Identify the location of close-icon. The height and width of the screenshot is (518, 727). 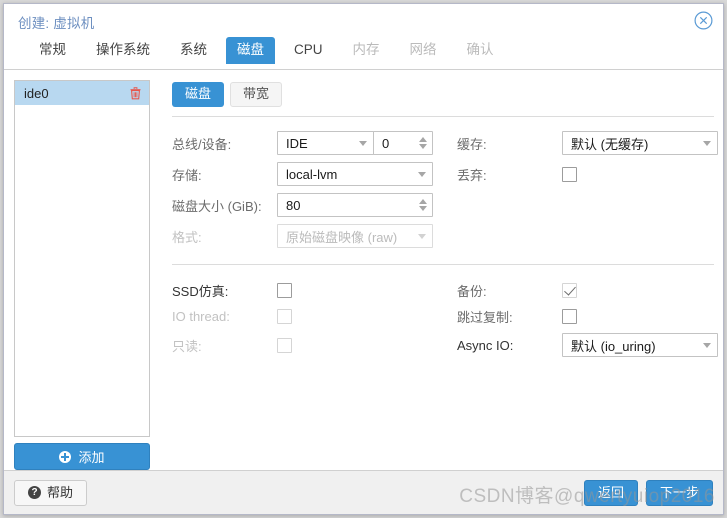
(703, 20).